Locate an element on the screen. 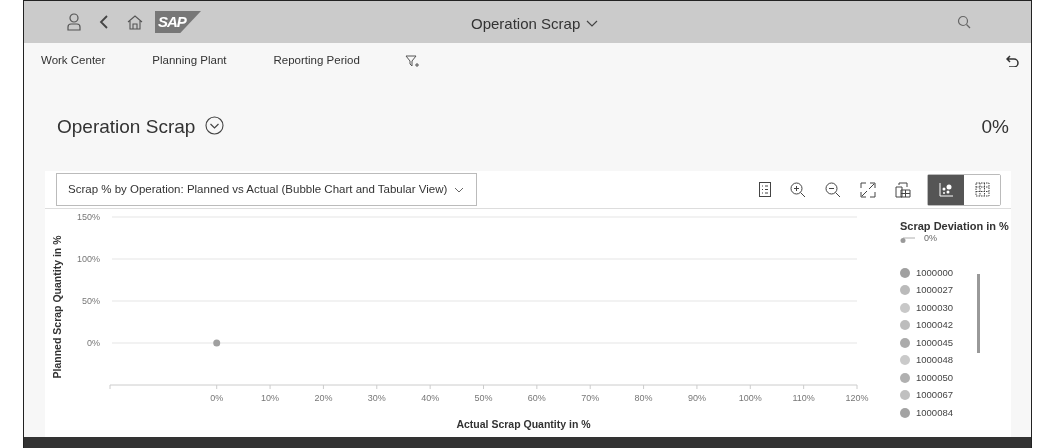 Image resolution: width=1053 pixels, height=448 pixels. chart-view-button is located at coordinates (946, 189).